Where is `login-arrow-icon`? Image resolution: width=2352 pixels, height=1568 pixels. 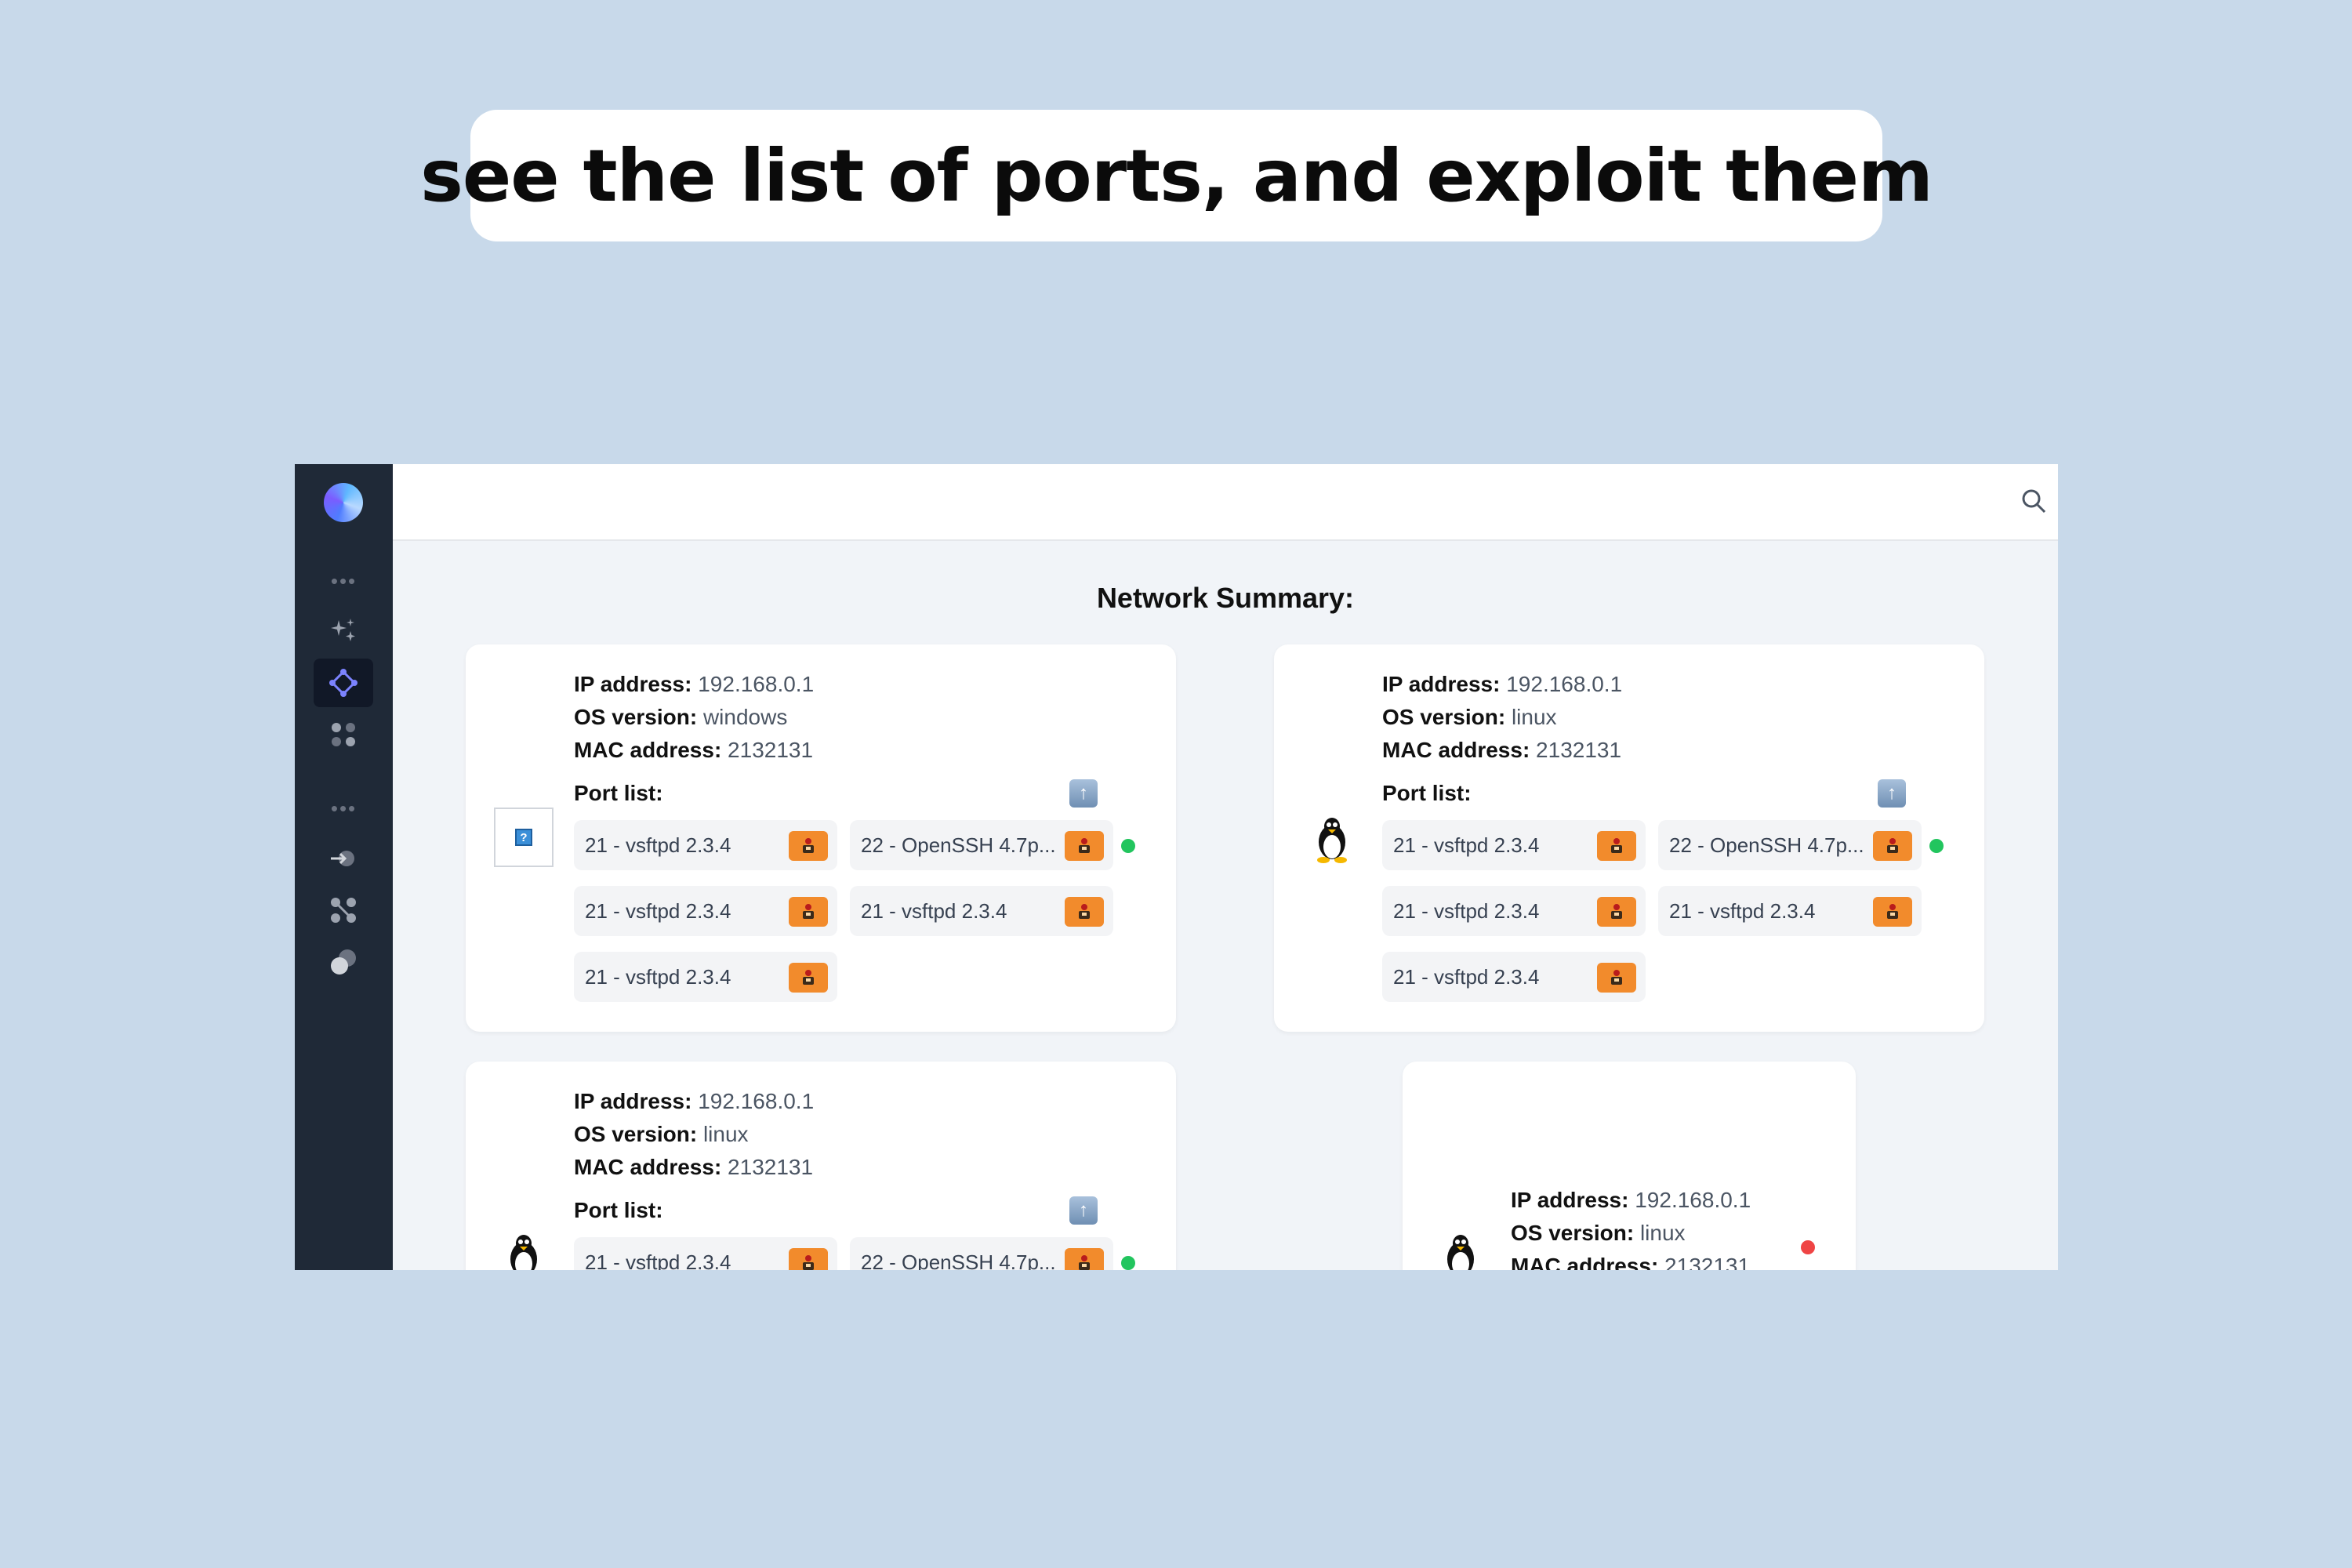
login-arrow-icon is located at coordinates (343, 859).